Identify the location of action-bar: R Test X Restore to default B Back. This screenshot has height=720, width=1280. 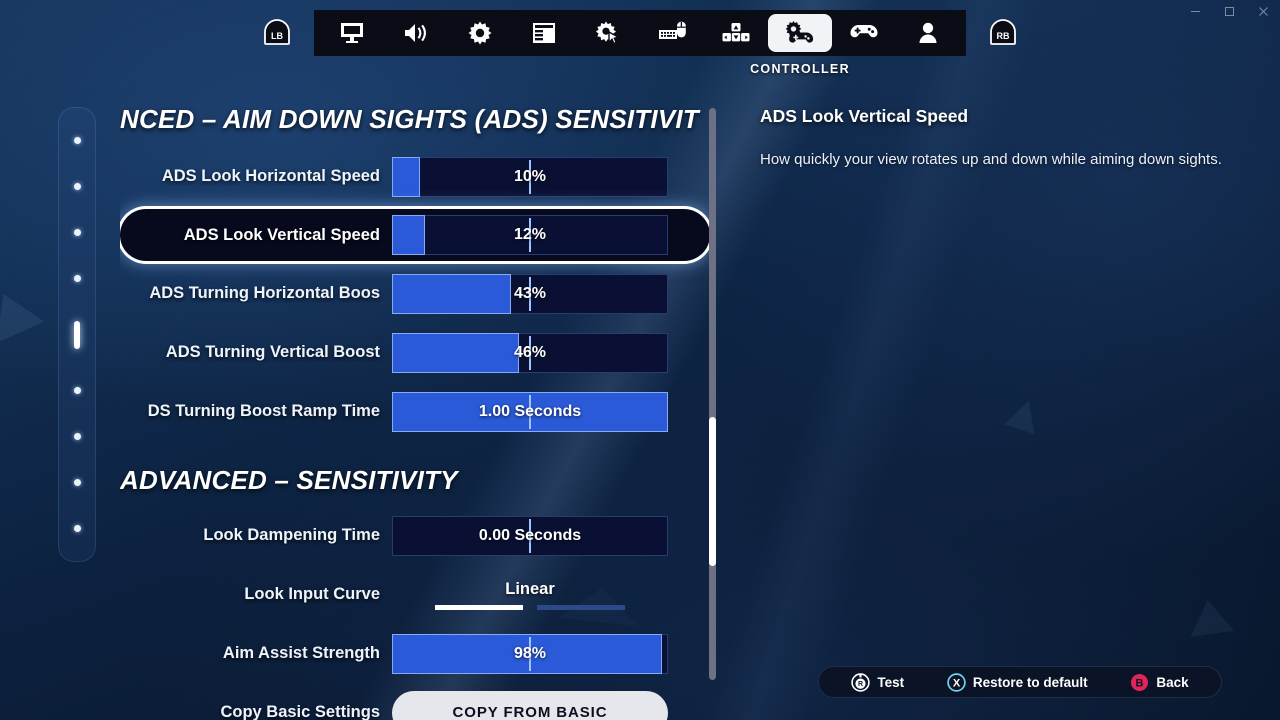
(1020, 682).